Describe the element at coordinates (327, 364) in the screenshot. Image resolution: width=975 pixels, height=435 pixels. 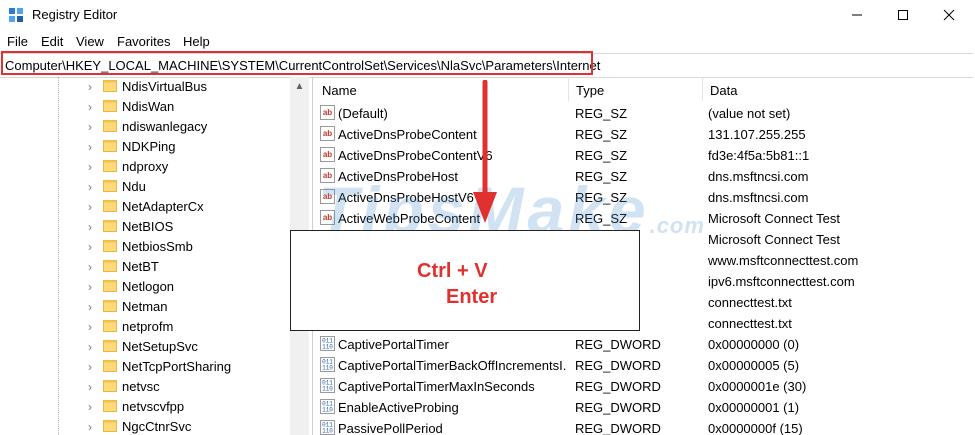
I see `dword-value-icon: 011110` at that location.